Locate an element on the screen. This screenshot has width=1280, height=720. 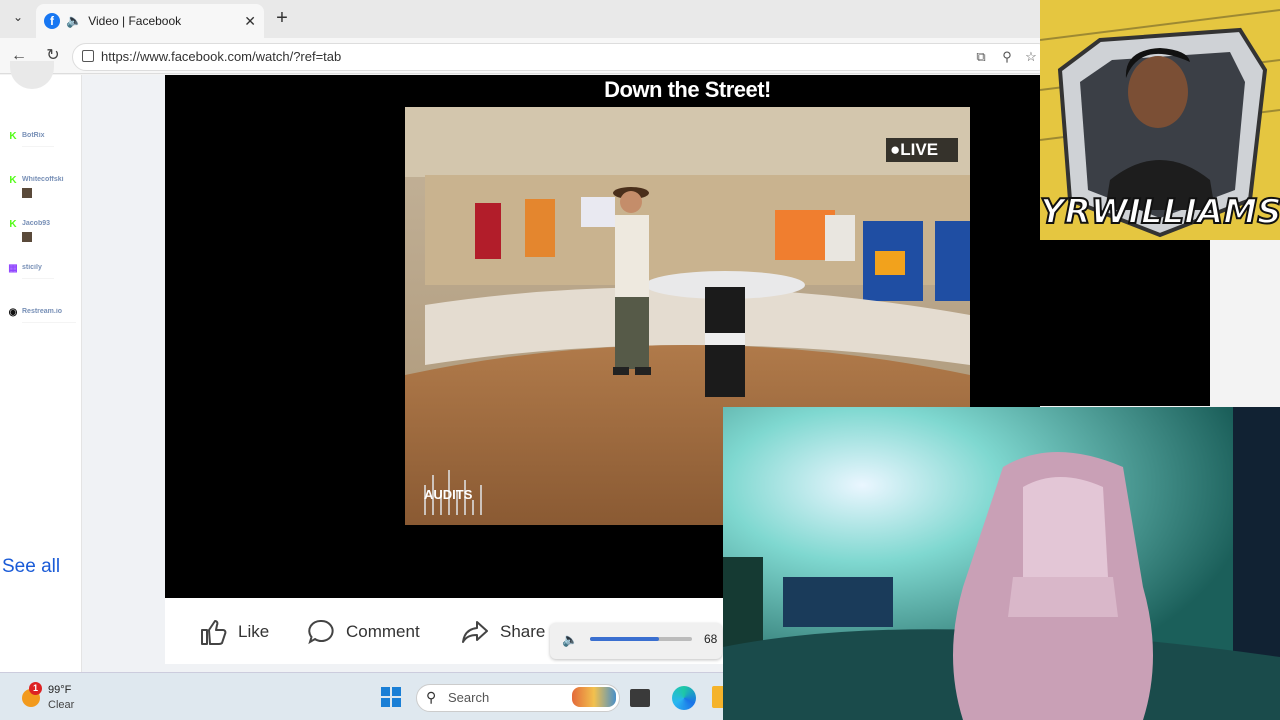
sidebar-item-sticily: ▦ sticily ················ is located at coordinates (83, 284).